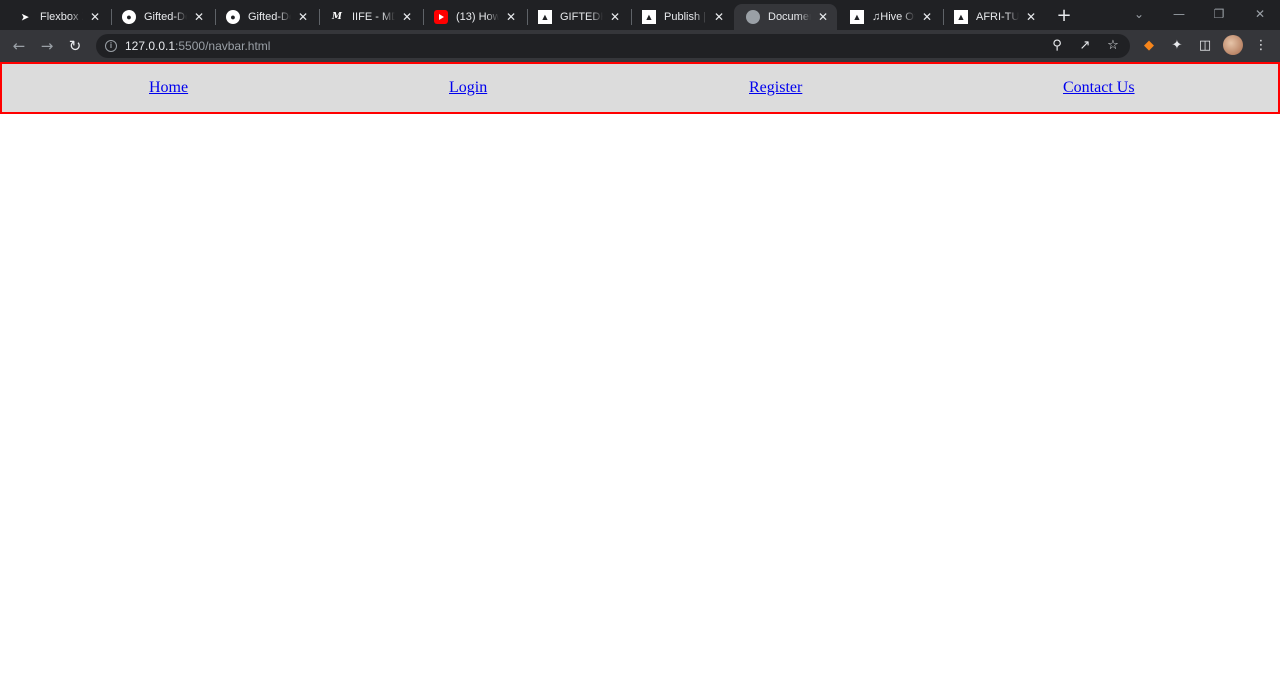 This screenshot has height=694, width=1280. I want to click on flexbox-icon: ➤, so click(25, 16).